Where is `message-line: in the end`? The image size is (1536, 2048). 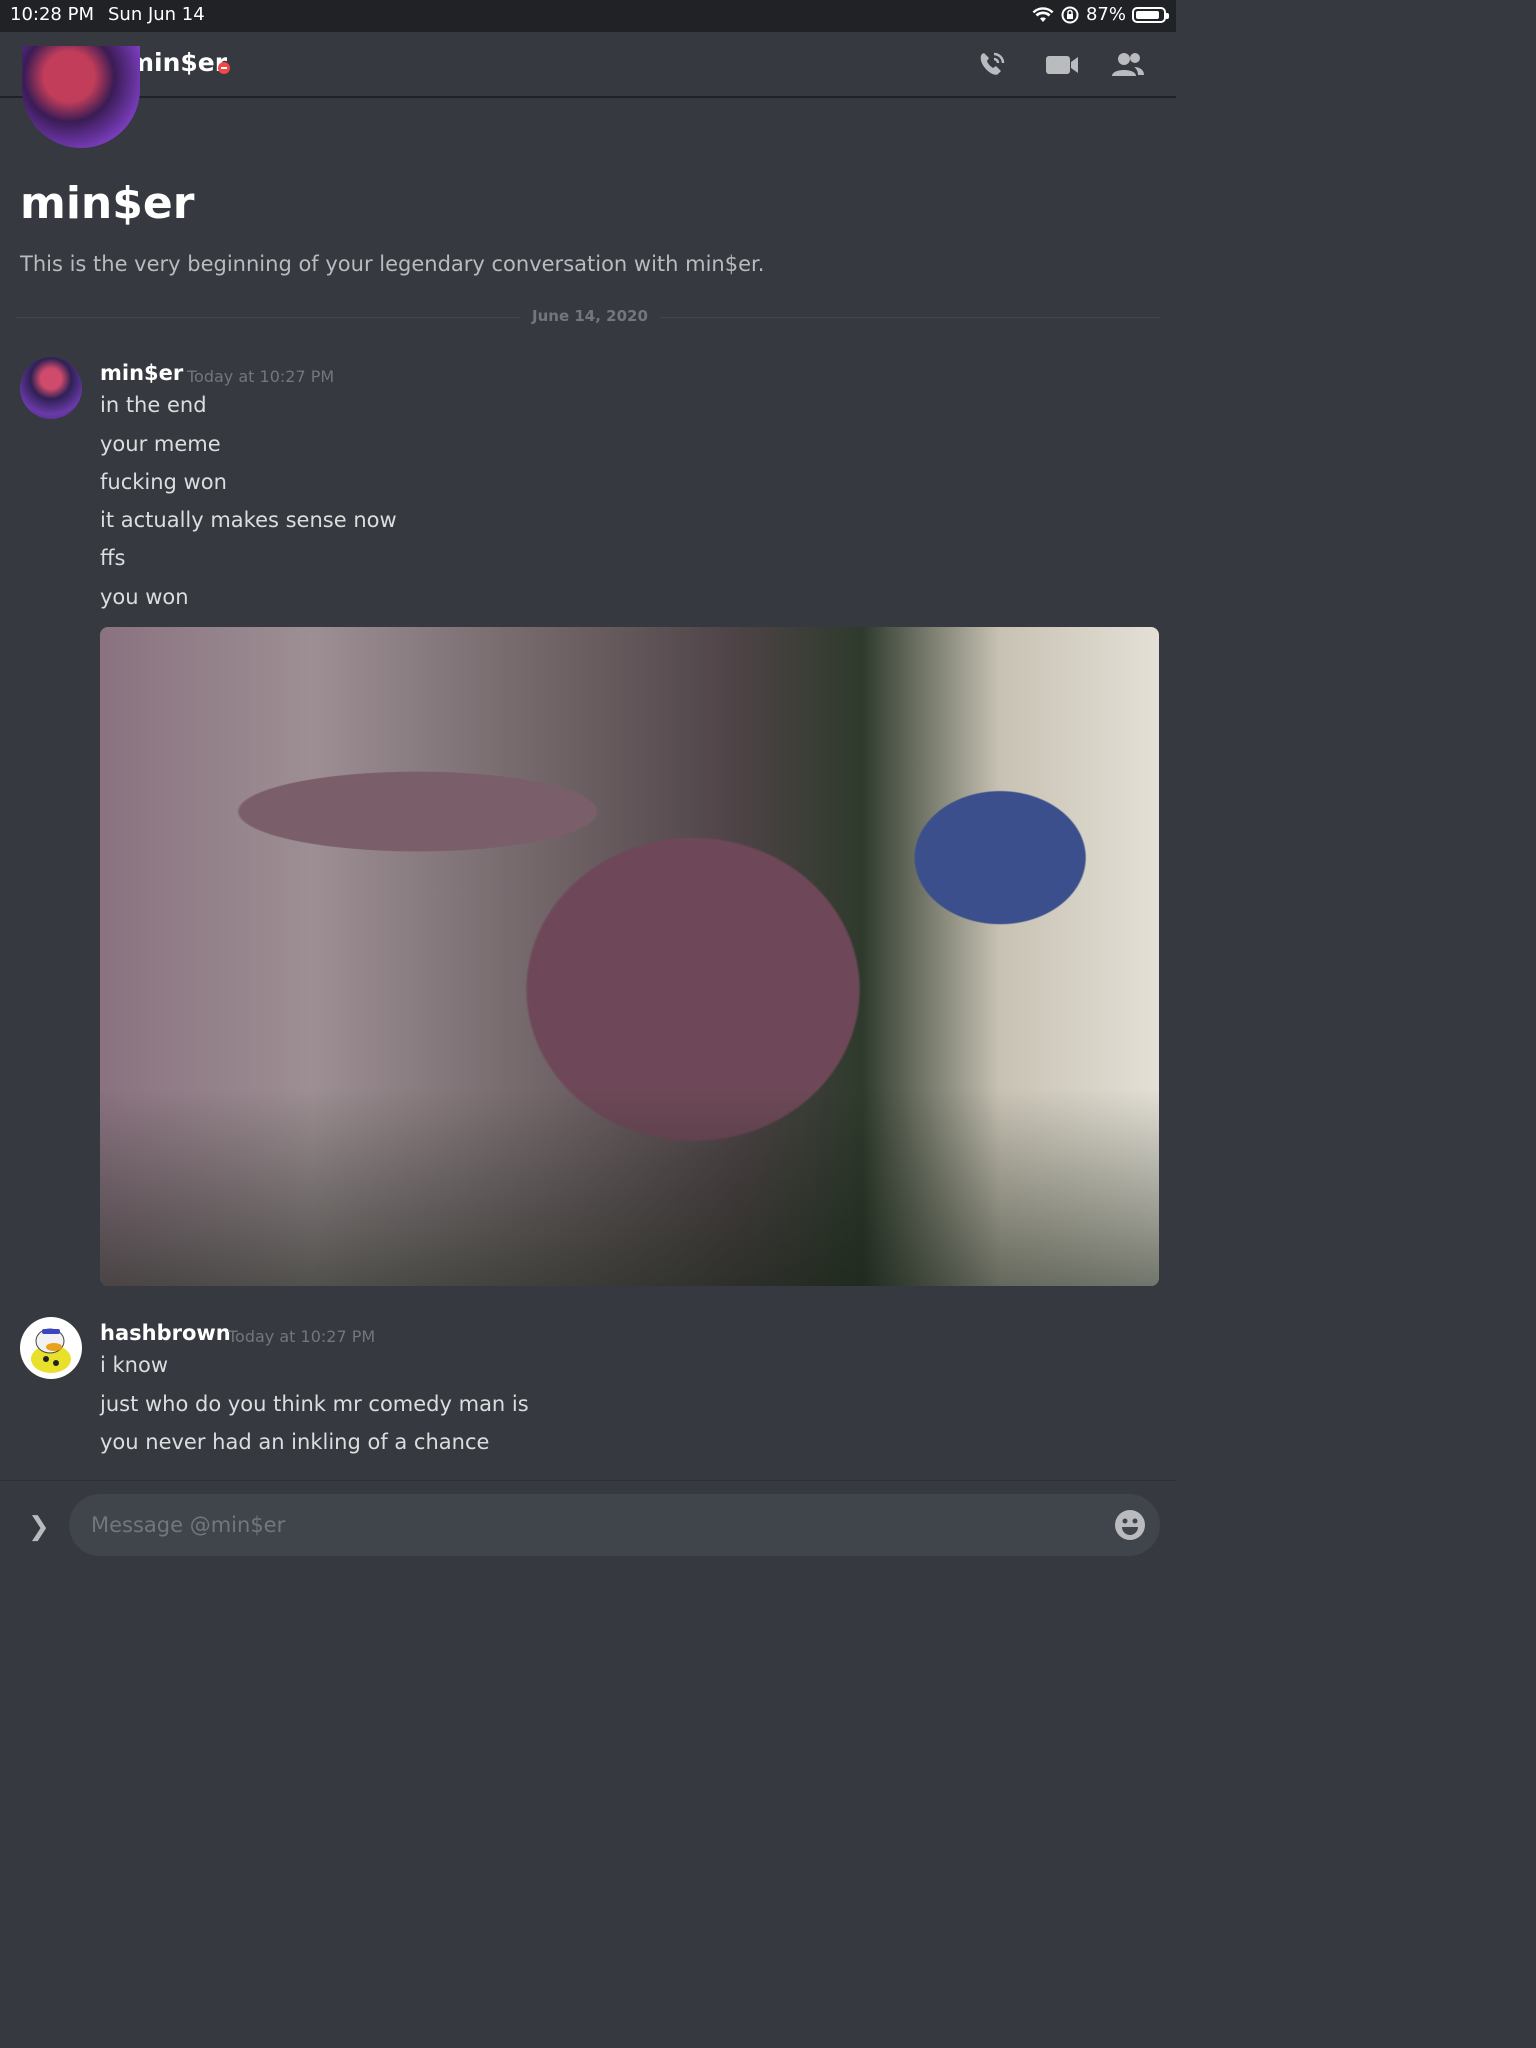 message-line: in the end is located at coordinates (153, 405).